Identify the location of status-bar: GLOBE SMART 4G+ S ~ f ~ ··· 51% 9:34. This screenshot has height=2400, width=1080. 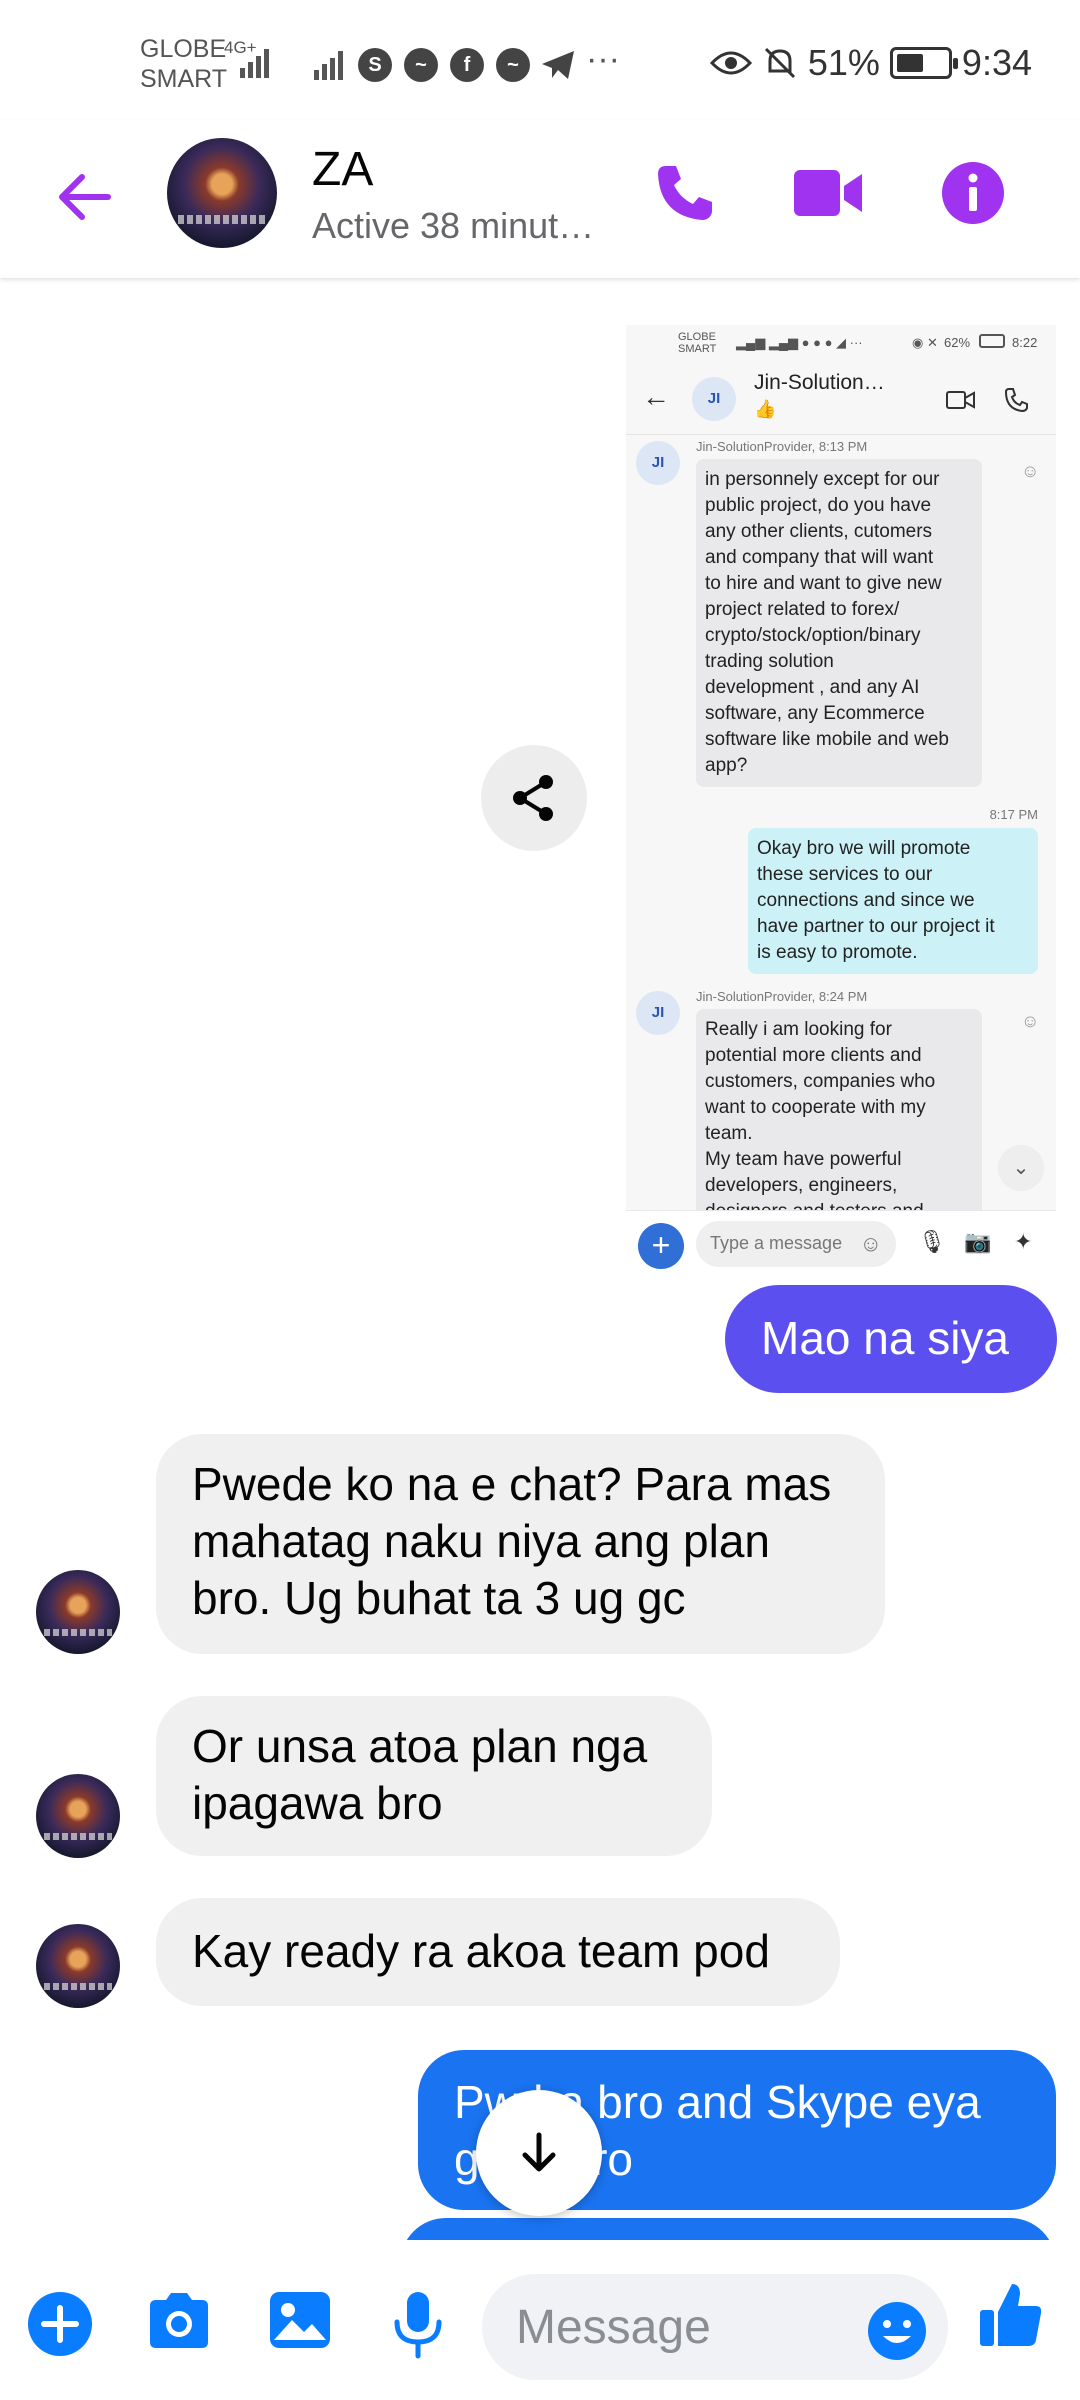
(540, 60).